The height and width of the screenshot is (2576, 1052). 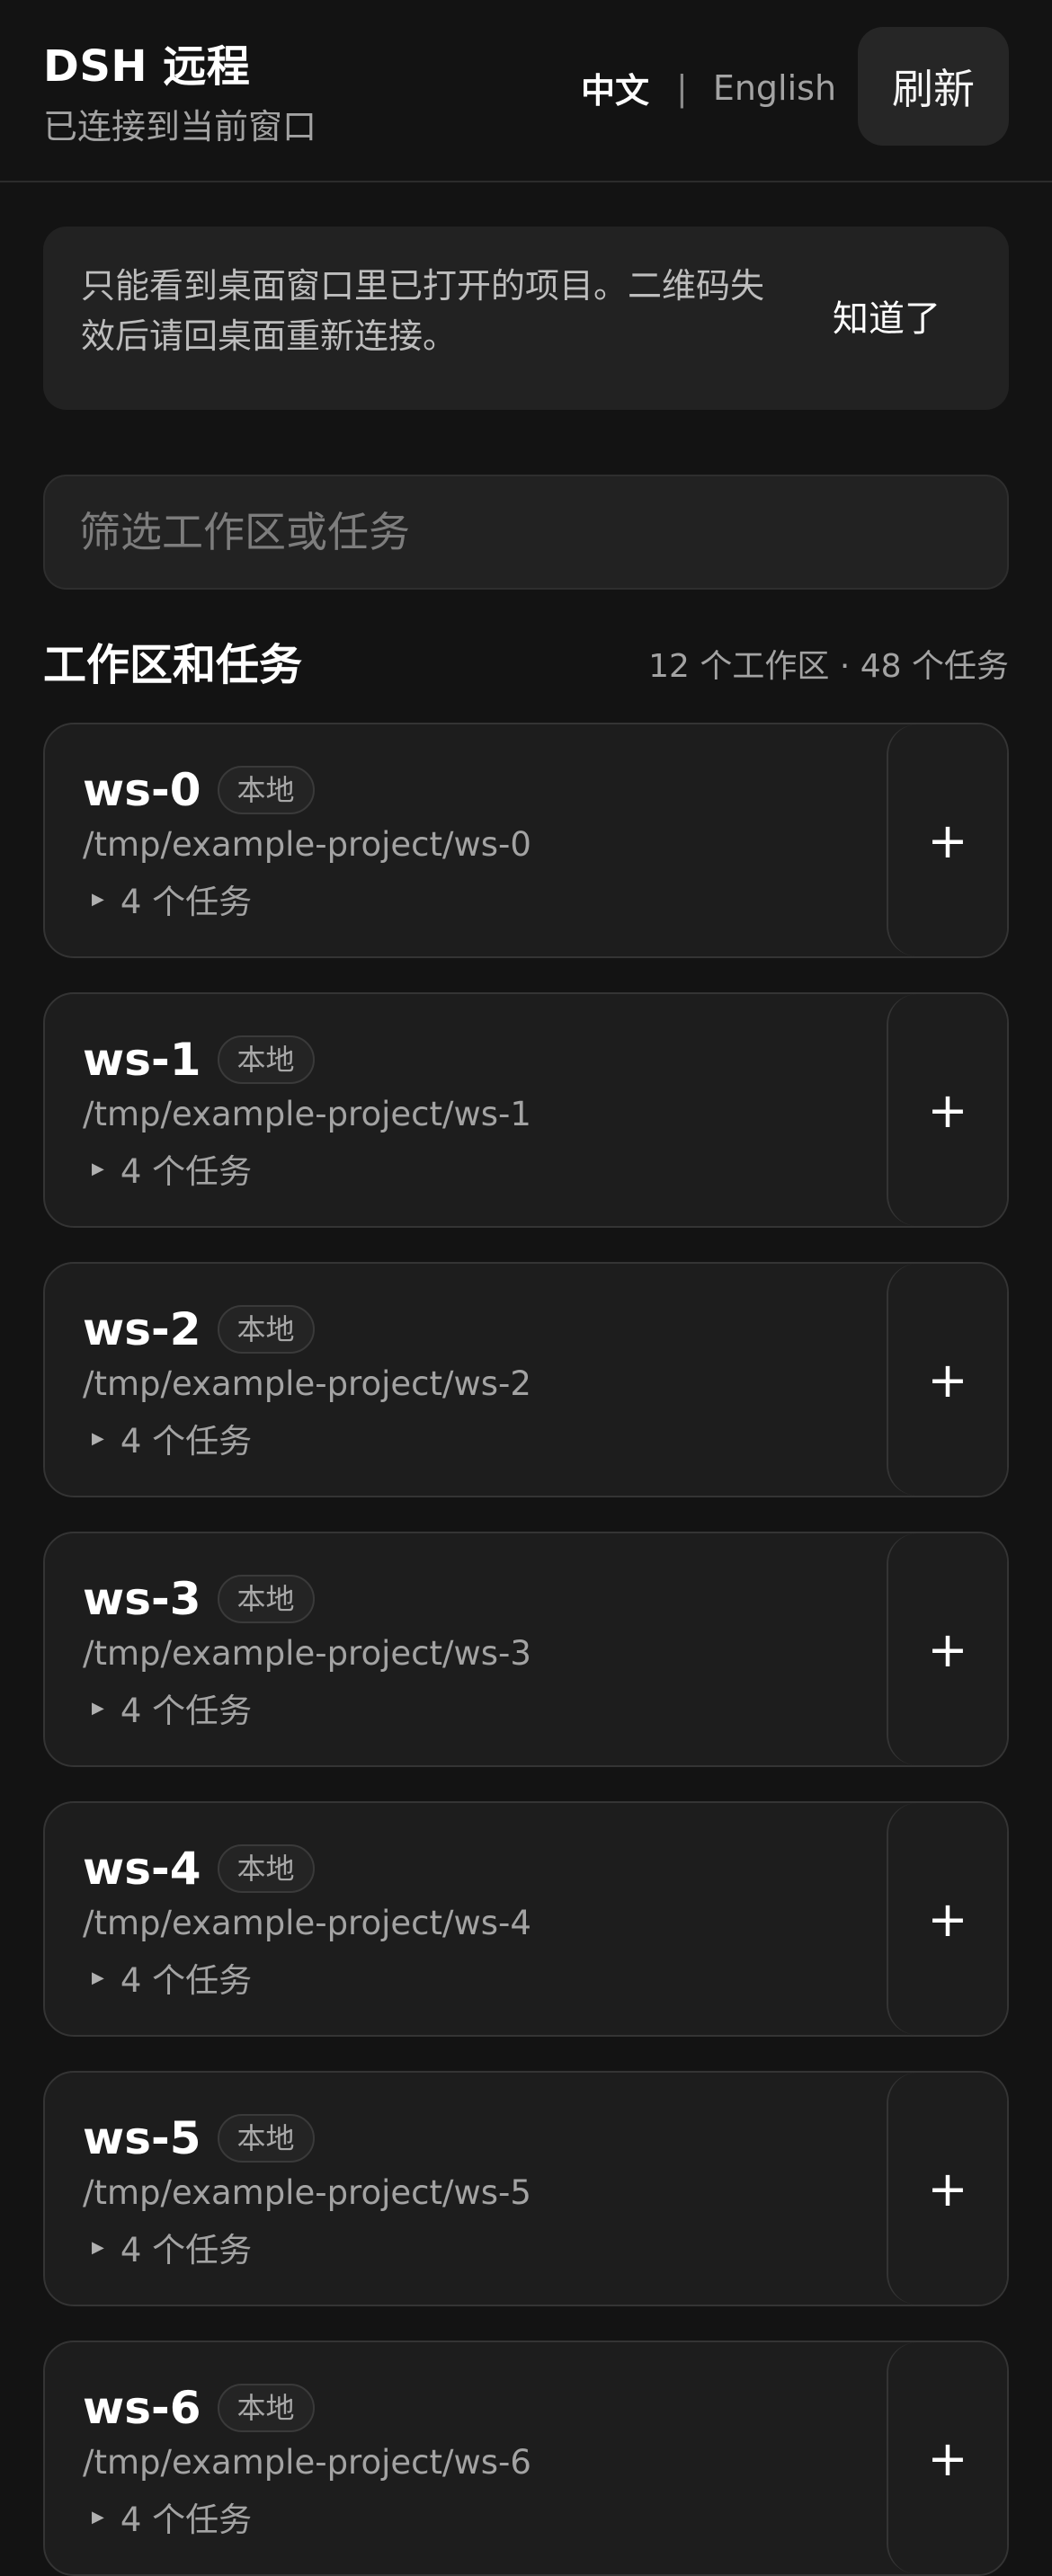 I want to click on workspace-info: ws-4 本地/tmp/example-project/ws-4 ▶ 4 个任务, so click(x=307, y=1922).